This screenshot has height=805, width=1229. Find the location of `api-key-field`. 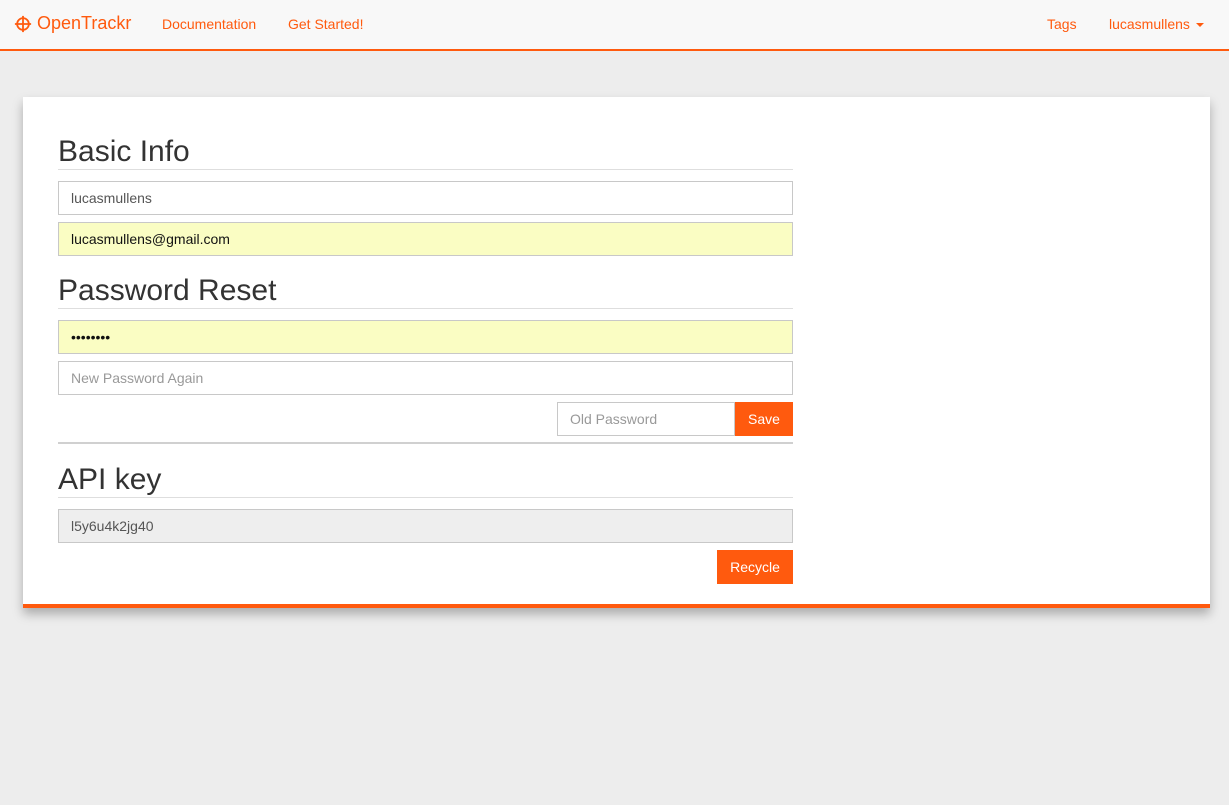

api-key-field is located at coordinates (425, 526).